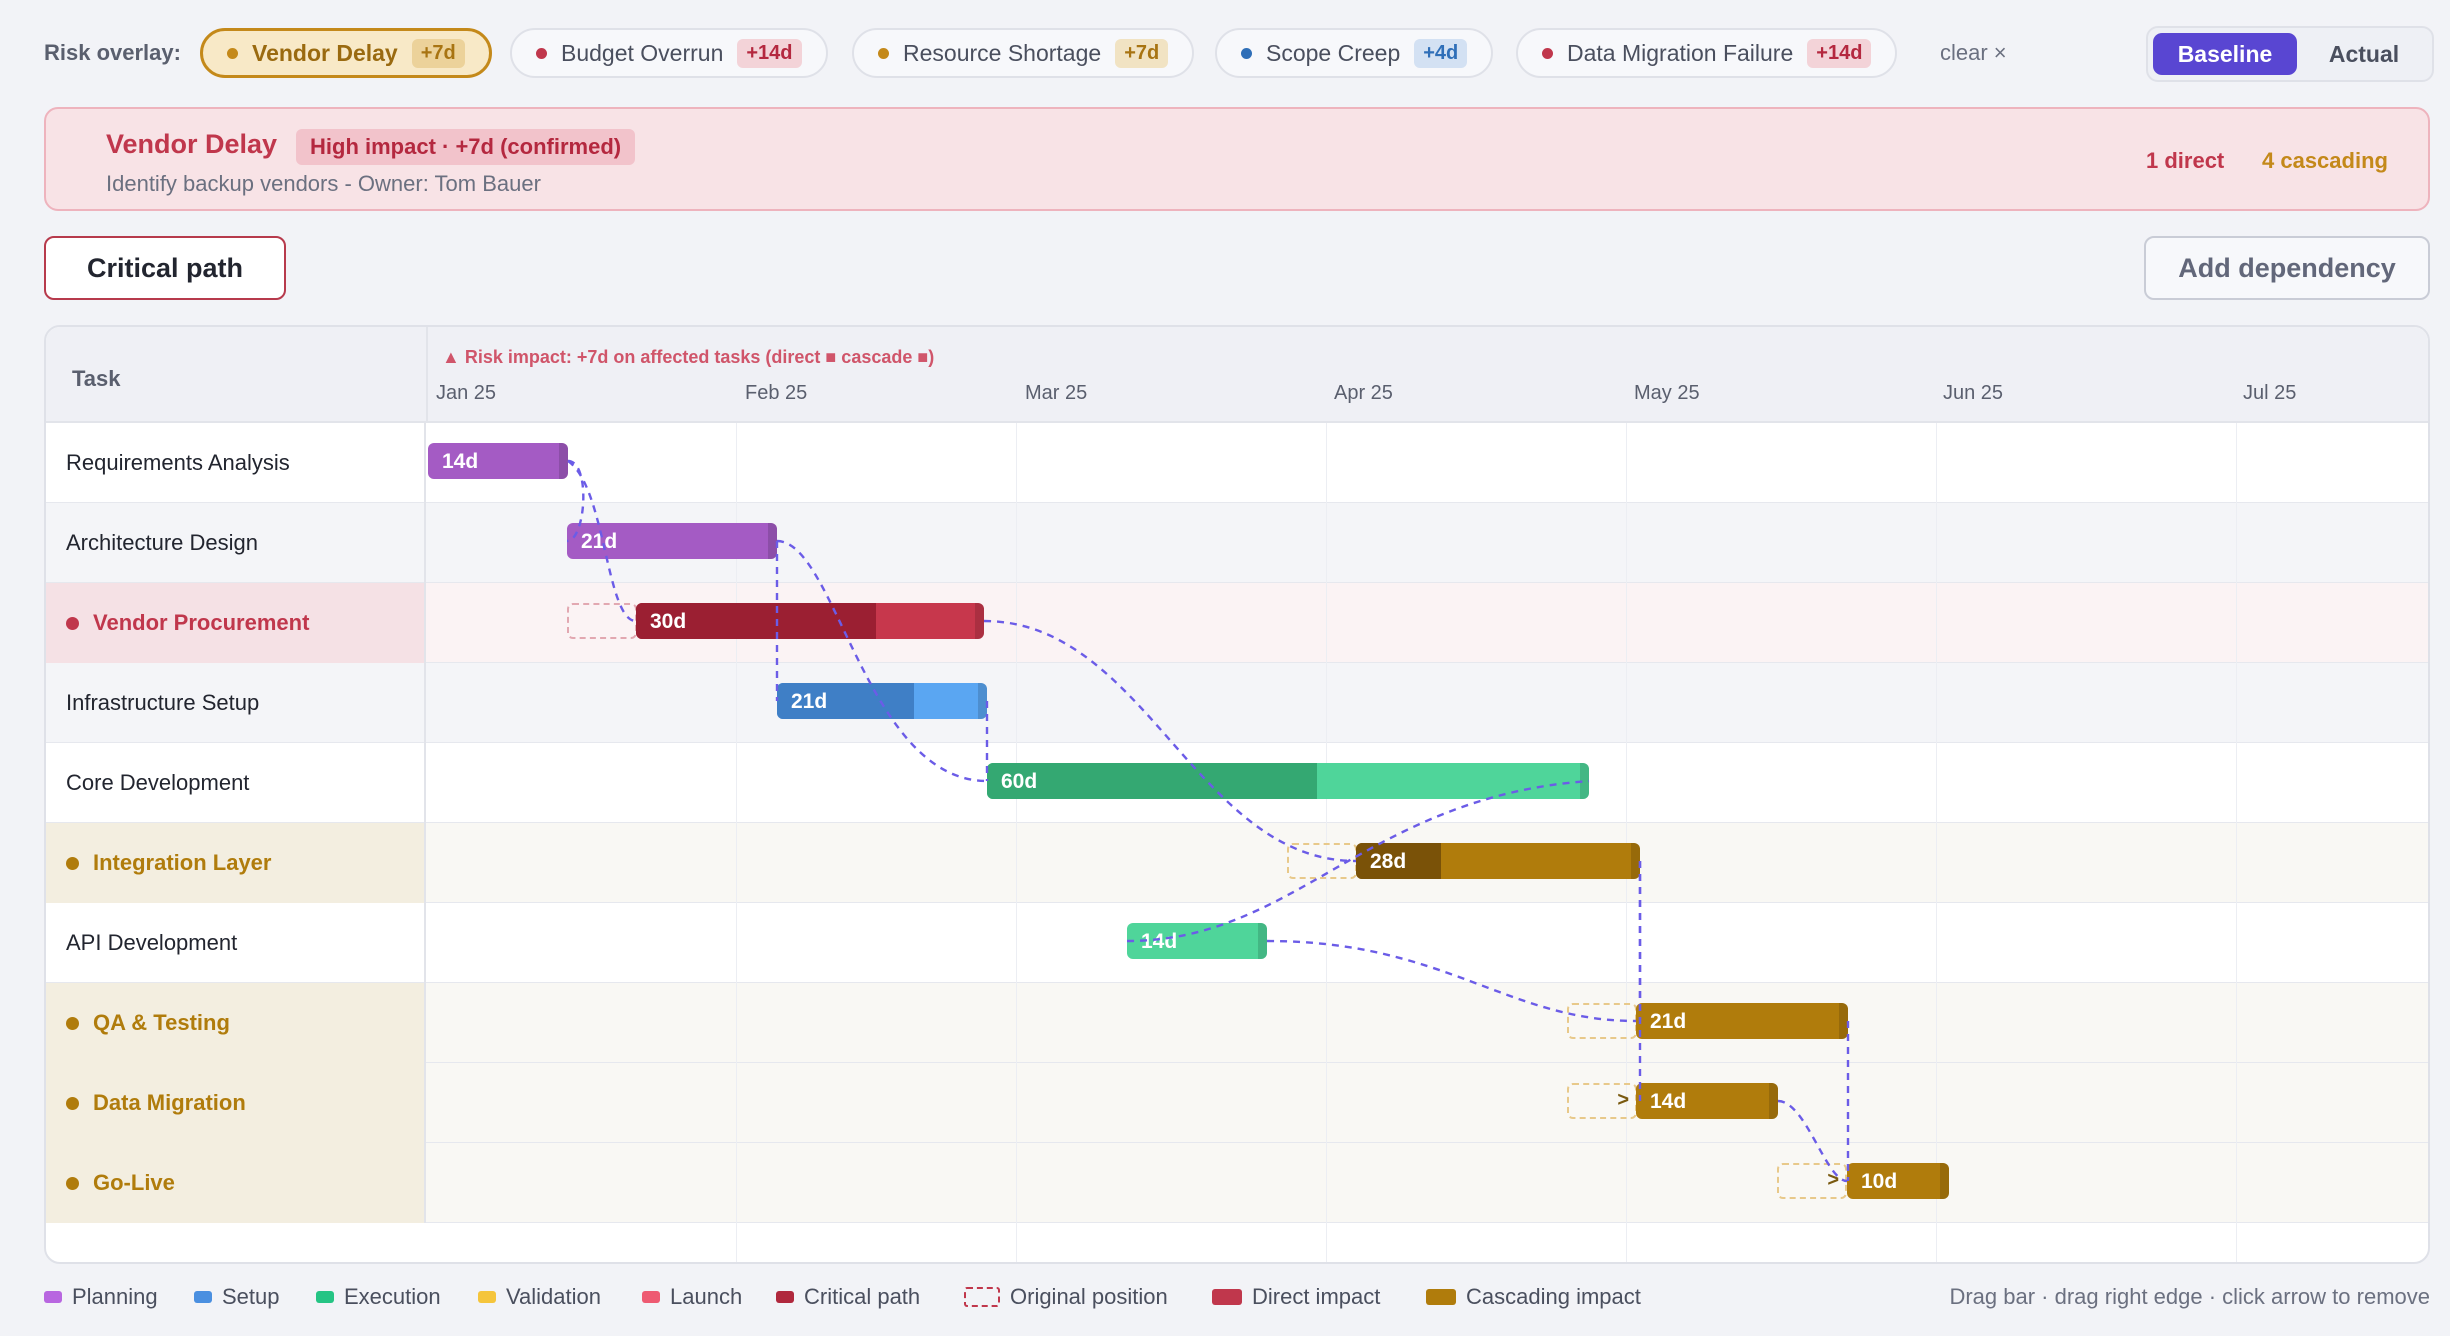 The width and height of the screenshot is (2450, 1336). I want to click on header-divider, so click(427, 375).